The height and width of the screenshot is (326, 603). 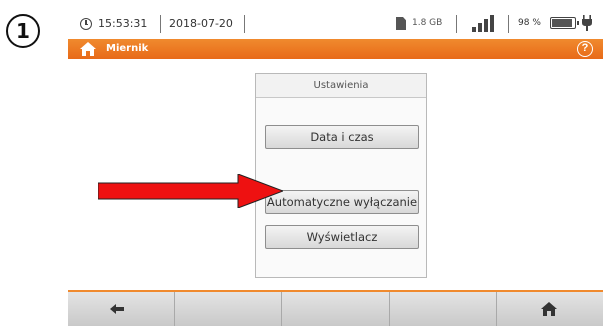 What do you see at coordinates (127, 48) in the screenshot?
I see `page-title: Miernik` at bounding box center [127, 48].